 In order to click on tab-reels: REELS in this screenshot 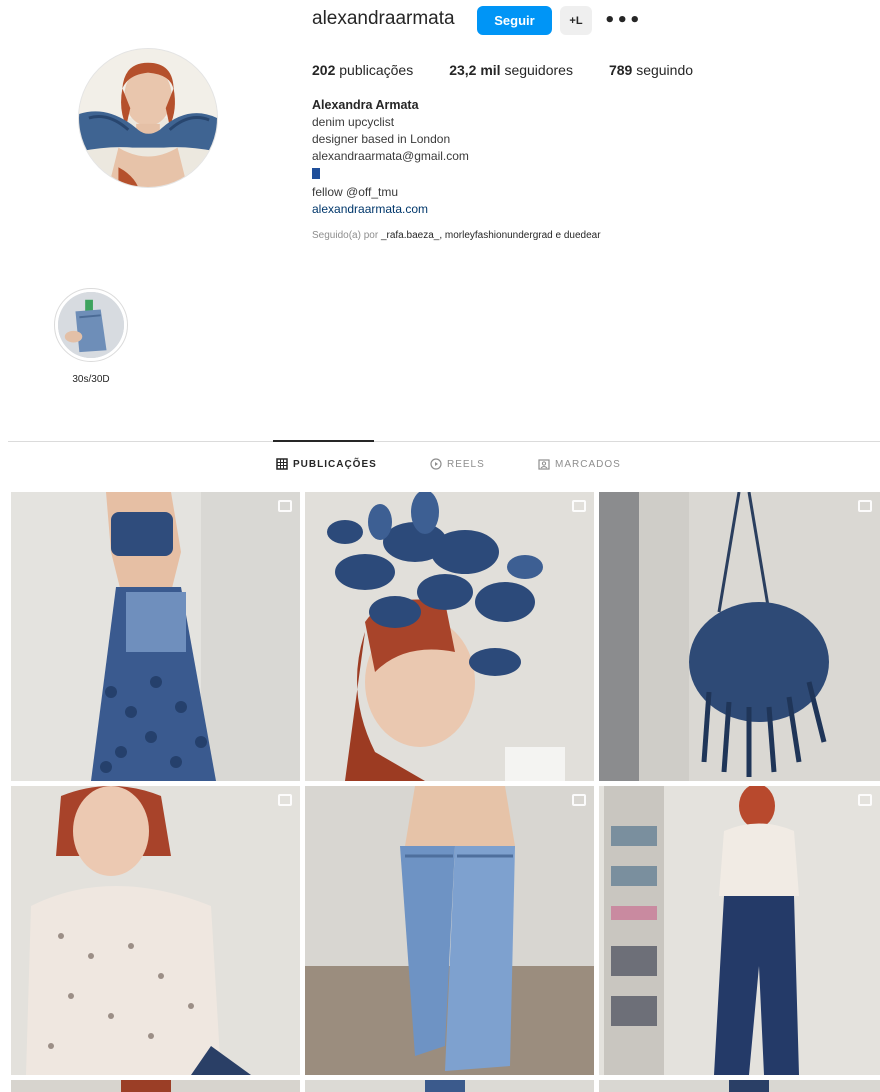, I will do `click(457, 464)`.